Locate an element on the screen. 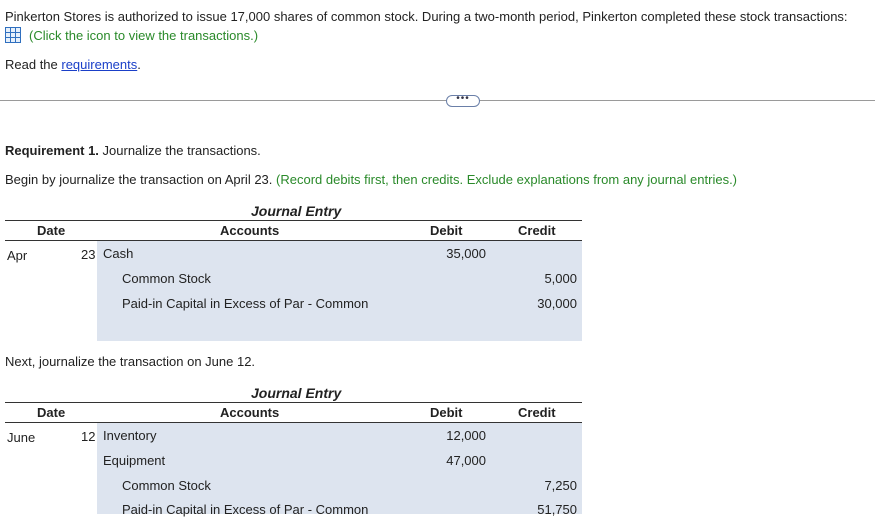 Image resolution: width=875 pixels, height=522 pixels. read-requirements-line: Read the requirements. is located at coordinates (73, 64).